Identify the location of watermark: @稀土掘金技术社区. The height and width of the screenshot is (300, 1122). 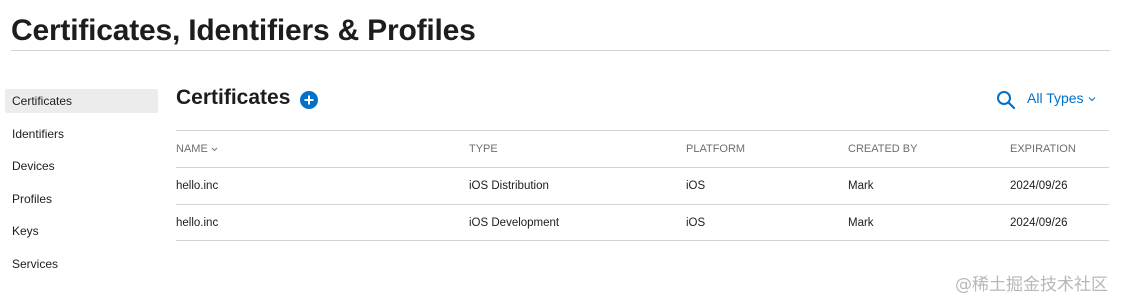
(1031, 285).